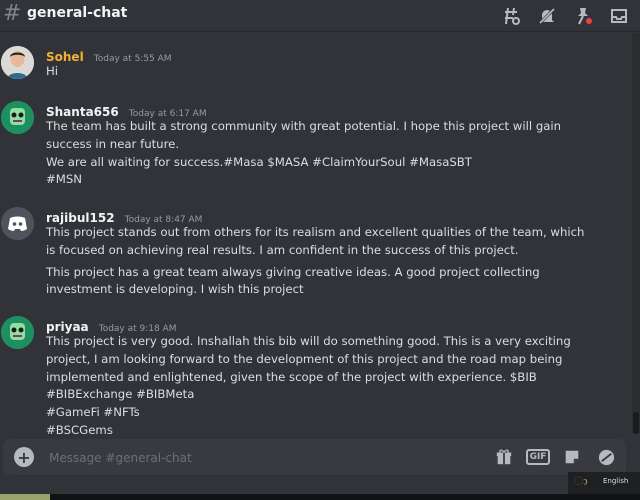  I want to click on composer-toolbar: GIF, so click(555, 457).